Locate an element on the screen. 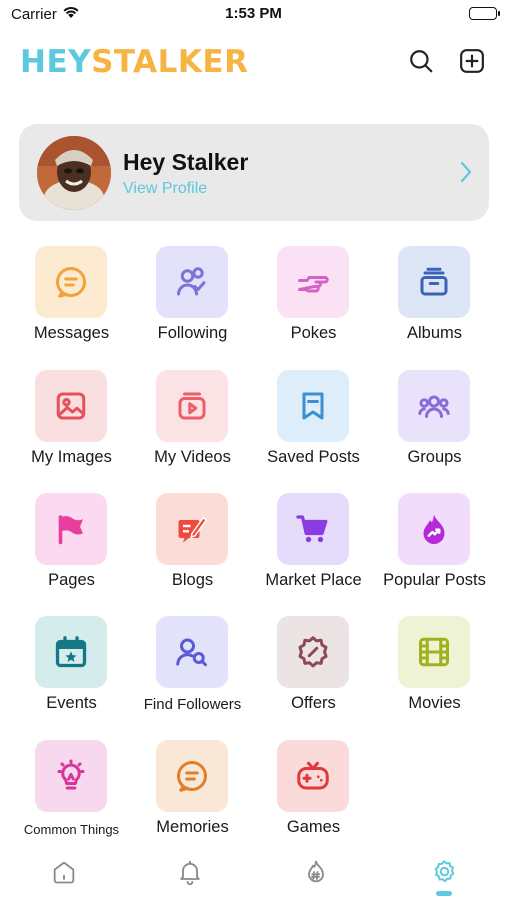  menu-item-popular-posts: Popular Posts is located at coordinates (434, 543).